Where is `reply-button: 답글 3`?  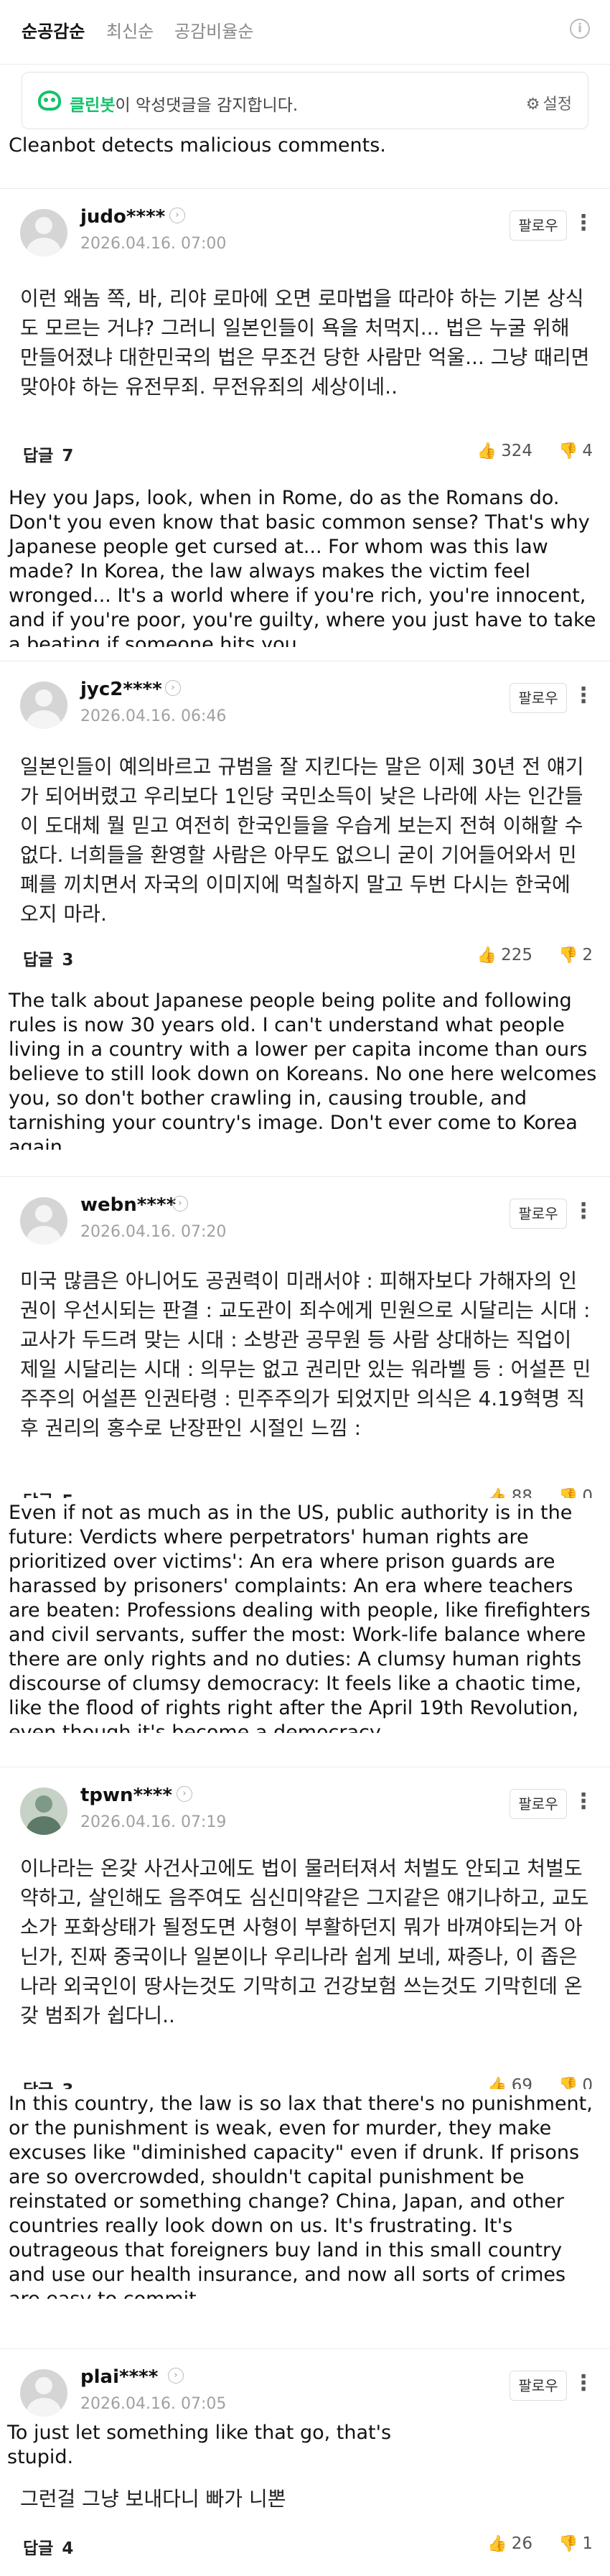
reply-button: 답글 3 is located at coordinates (46, 958).